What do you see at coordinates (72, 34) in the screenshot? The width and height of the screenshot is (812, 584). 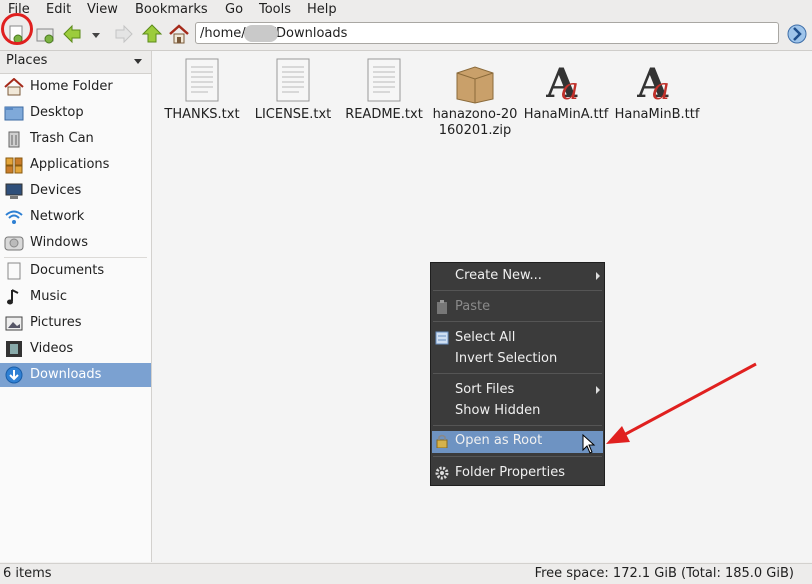 I see `back-arrow-icon` at bounding box center [72, 34].